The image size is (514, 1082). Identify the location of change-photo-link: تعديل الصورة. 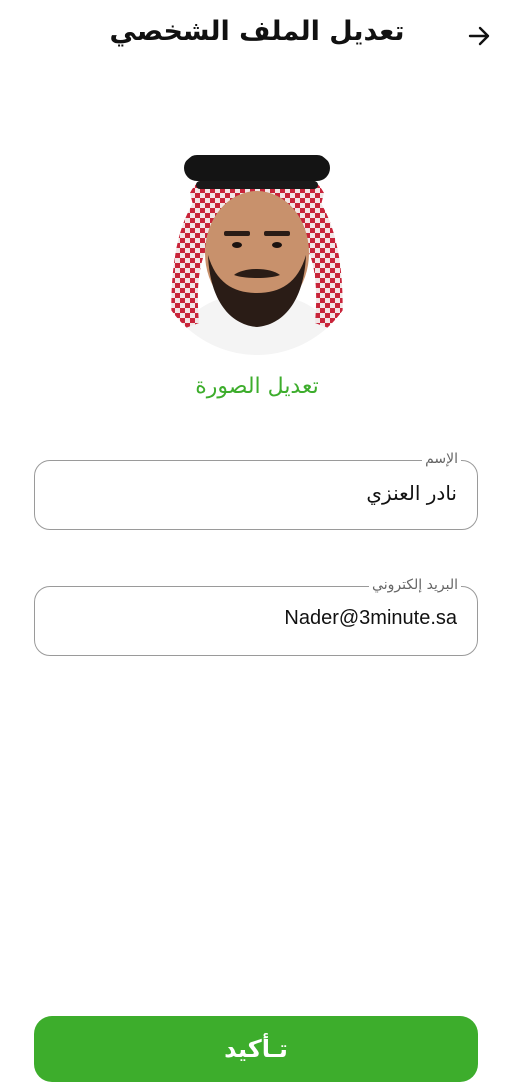
(257, 386).